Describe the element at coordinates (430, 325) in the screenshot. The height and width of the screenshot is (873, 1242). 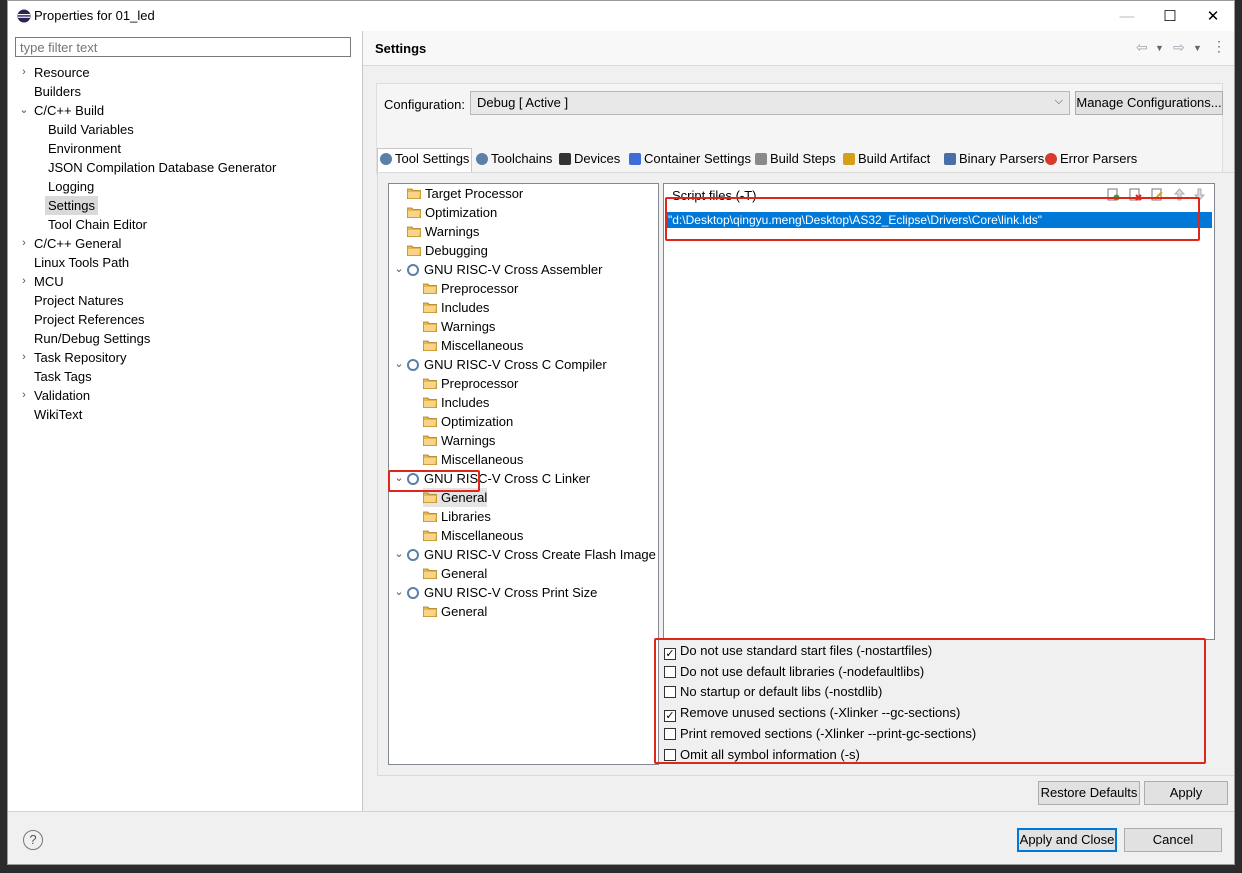
I see `folder-icon` at that location.